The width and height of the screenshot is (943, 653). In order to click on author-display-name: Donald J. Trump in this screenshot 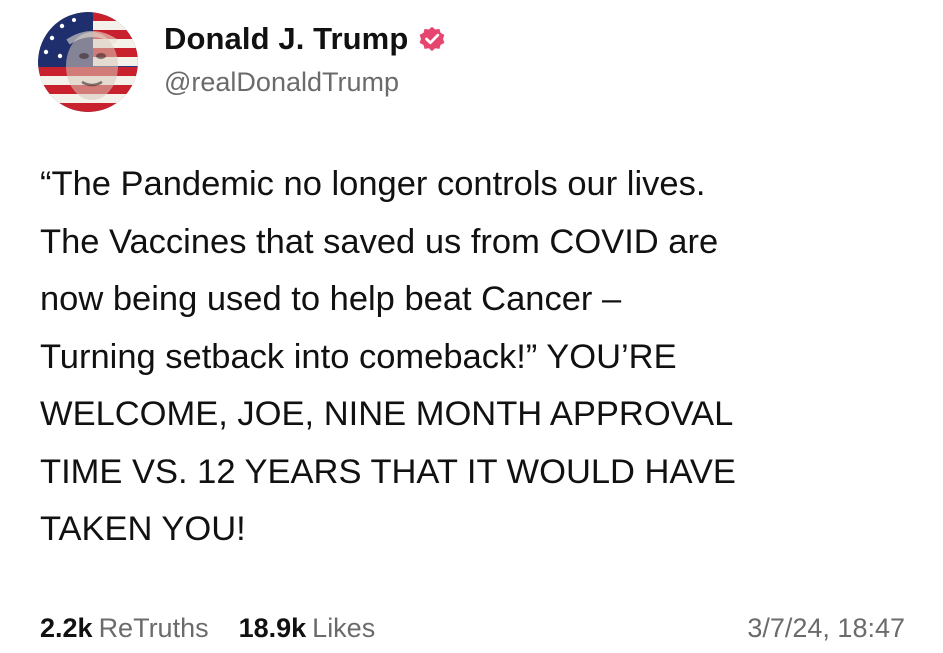, I will do `click(286, 39)`.